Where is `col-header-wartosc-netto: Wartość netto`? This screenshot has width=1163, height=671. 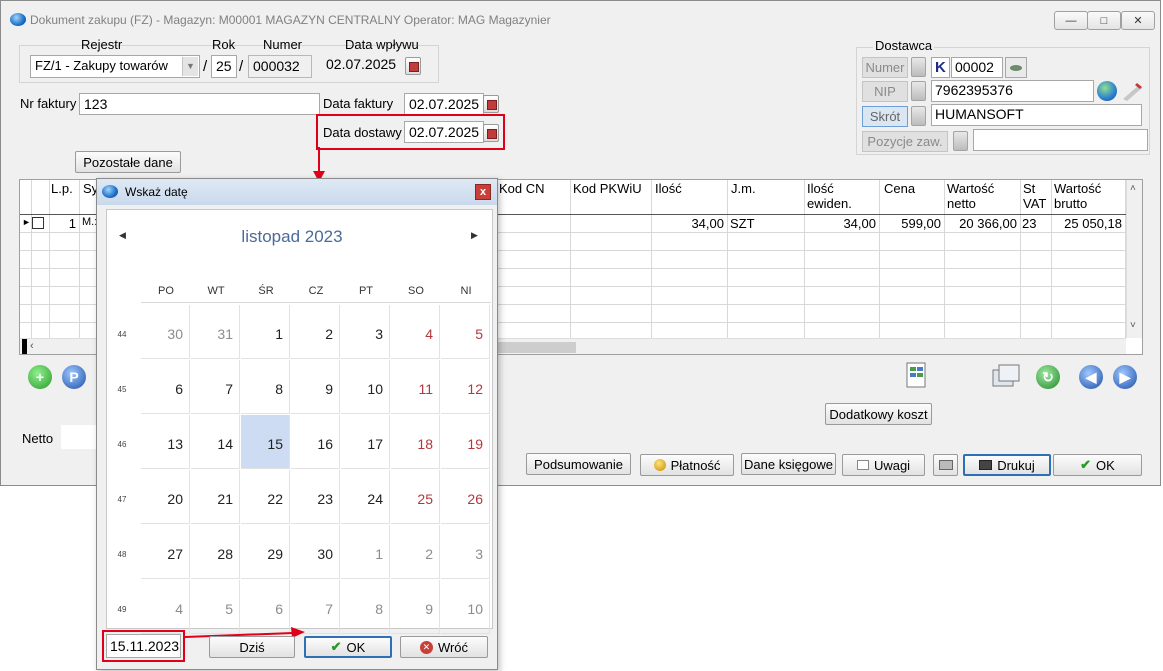
col-header-wartosc-netto: Wartość netto is located at coordinates (980, 196).